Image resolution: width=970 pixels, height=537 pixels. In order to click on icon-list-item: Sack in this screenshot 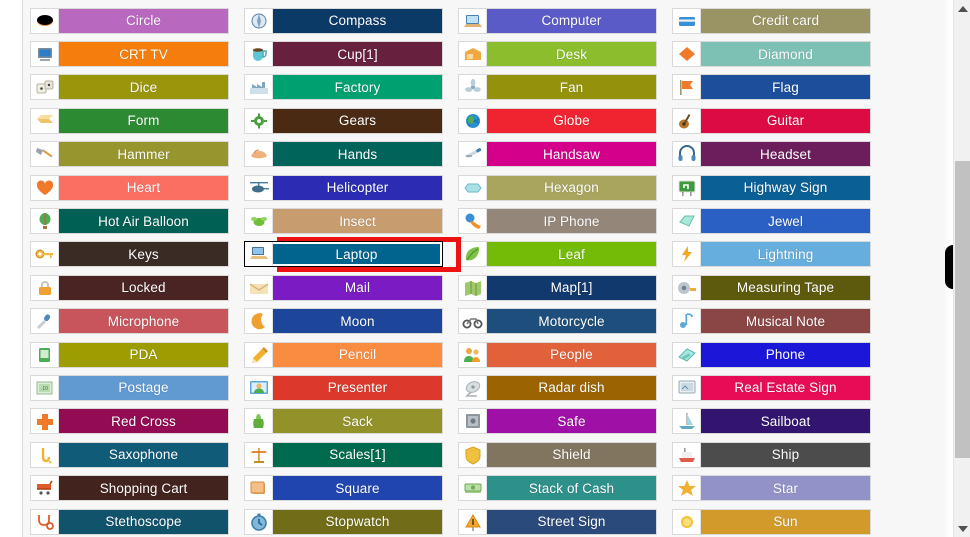, I will do `click(343, 421)`.